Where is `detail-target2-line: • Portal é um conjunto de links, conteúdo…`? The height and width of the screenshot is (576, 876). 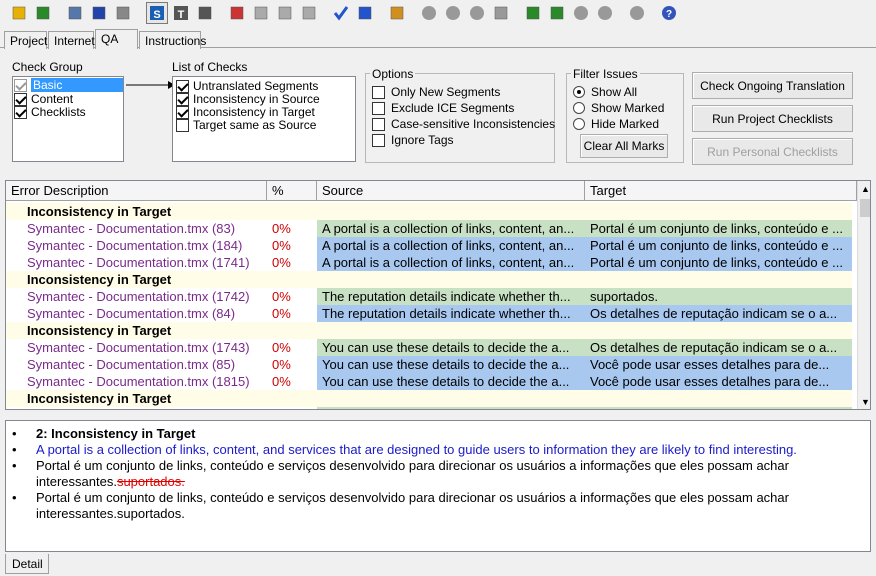 detail-target2-line: • Portal é um conjunto de links, conteúdo… is located at coordinates (400, 497).